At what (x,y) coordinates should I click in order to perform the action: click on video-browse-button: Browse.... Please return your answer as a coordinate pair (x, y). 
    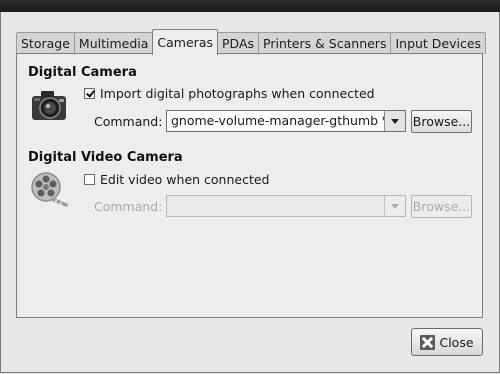
    Looking at the image, I should click on (441, 206).